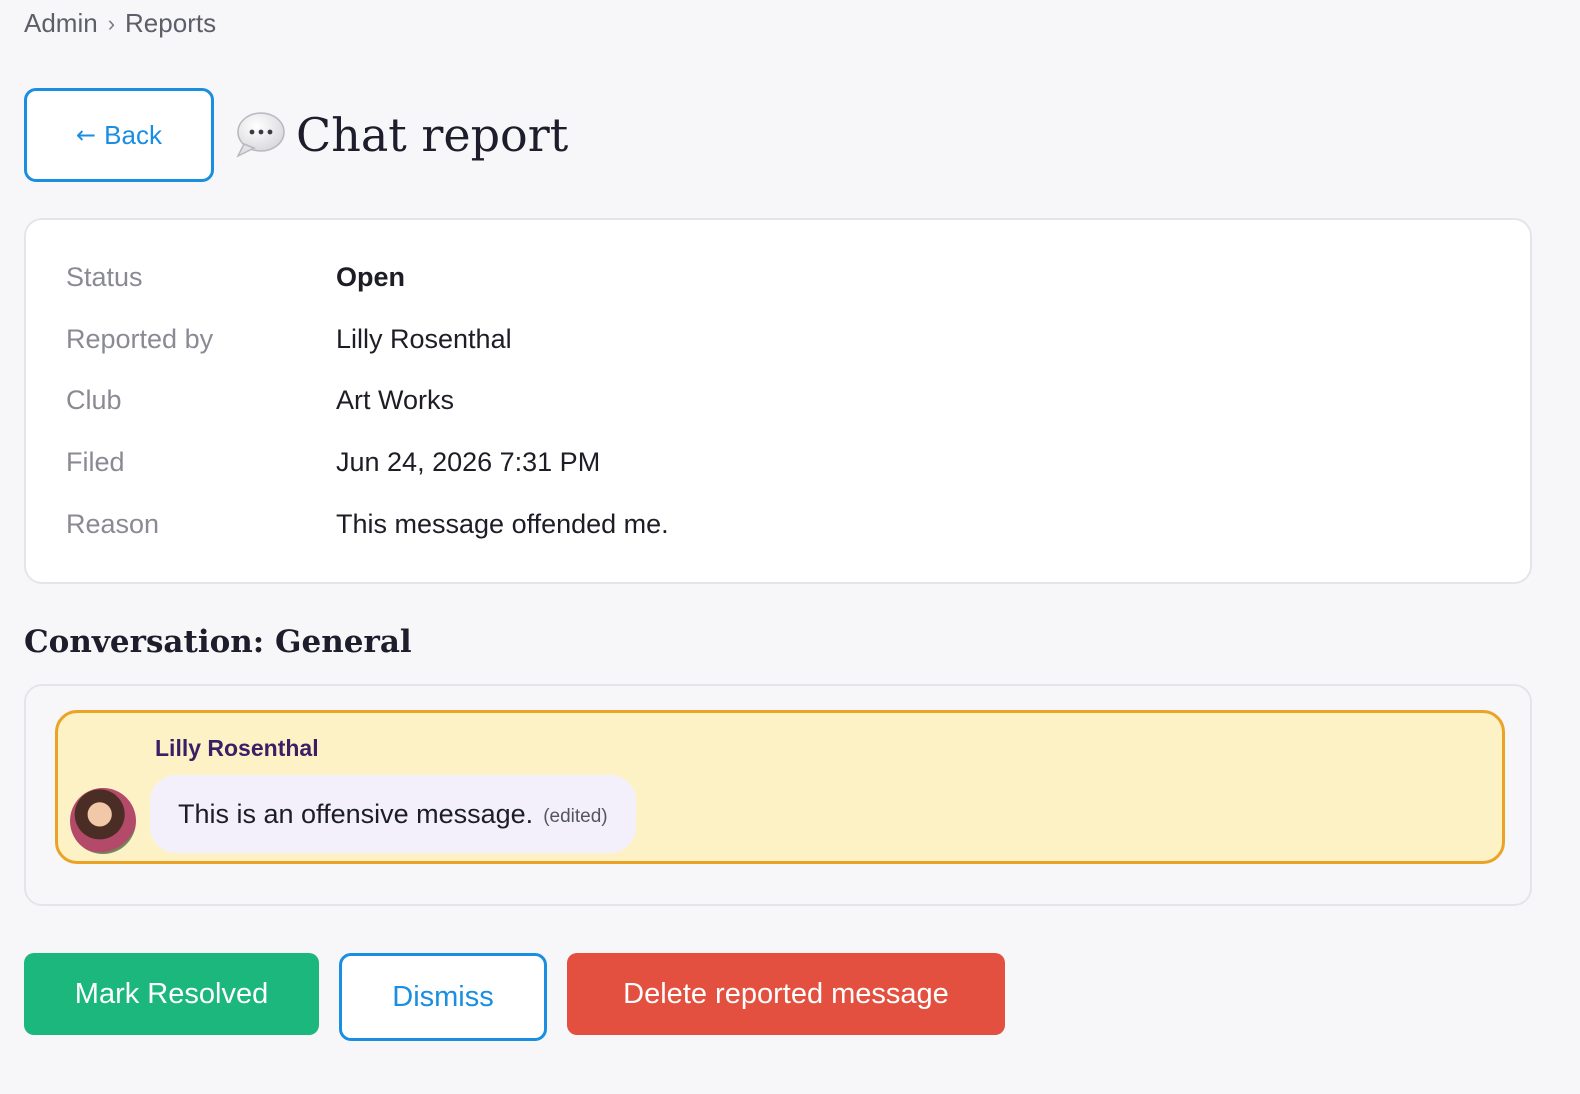  I want to click on reported-by-label: Reported by, so click(140, 339).